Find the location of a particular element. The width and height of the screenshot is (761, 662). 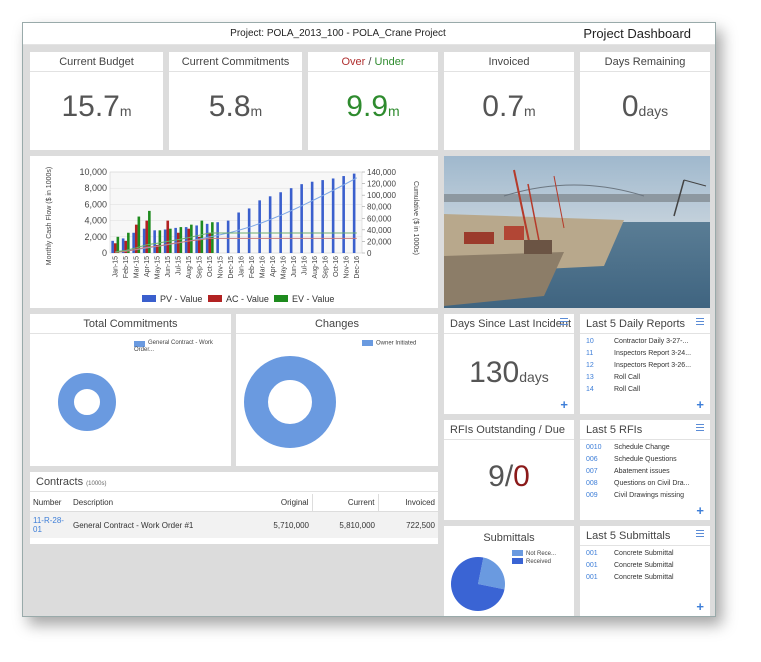

changes-panel: Changes Owner Initiated is located at coordinates (337, 390).